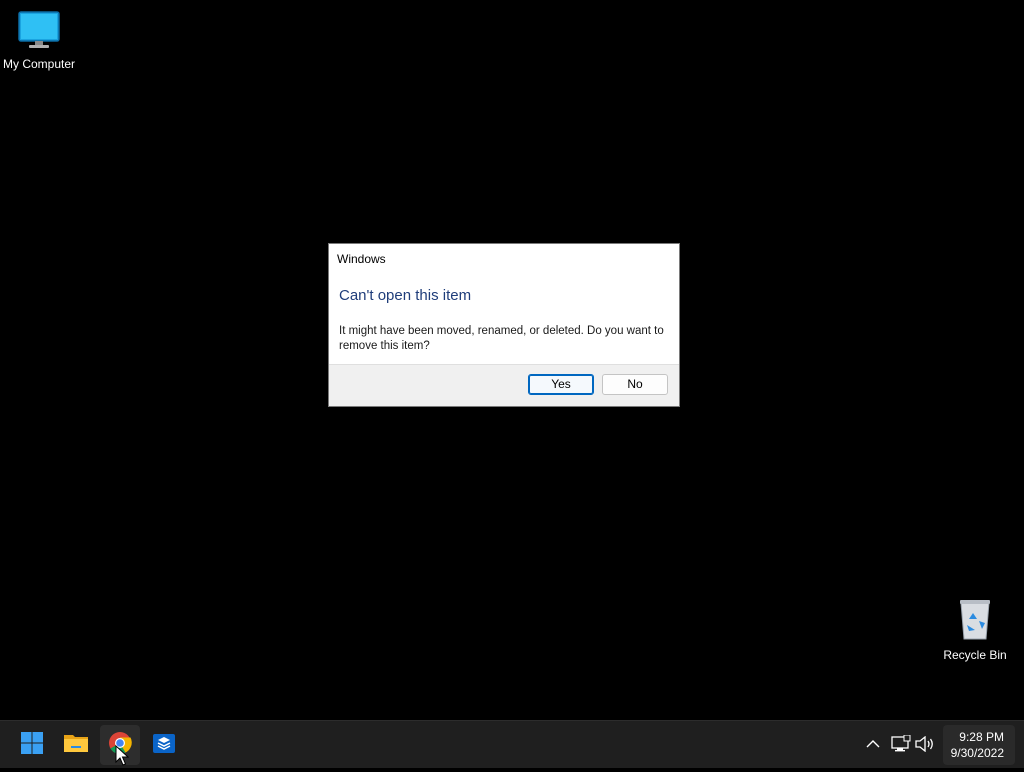 The height and width of the screenshot is (772, 1024). I want to click on system-clock: 9:28 PM 9/30/2022, so click(979, 745).